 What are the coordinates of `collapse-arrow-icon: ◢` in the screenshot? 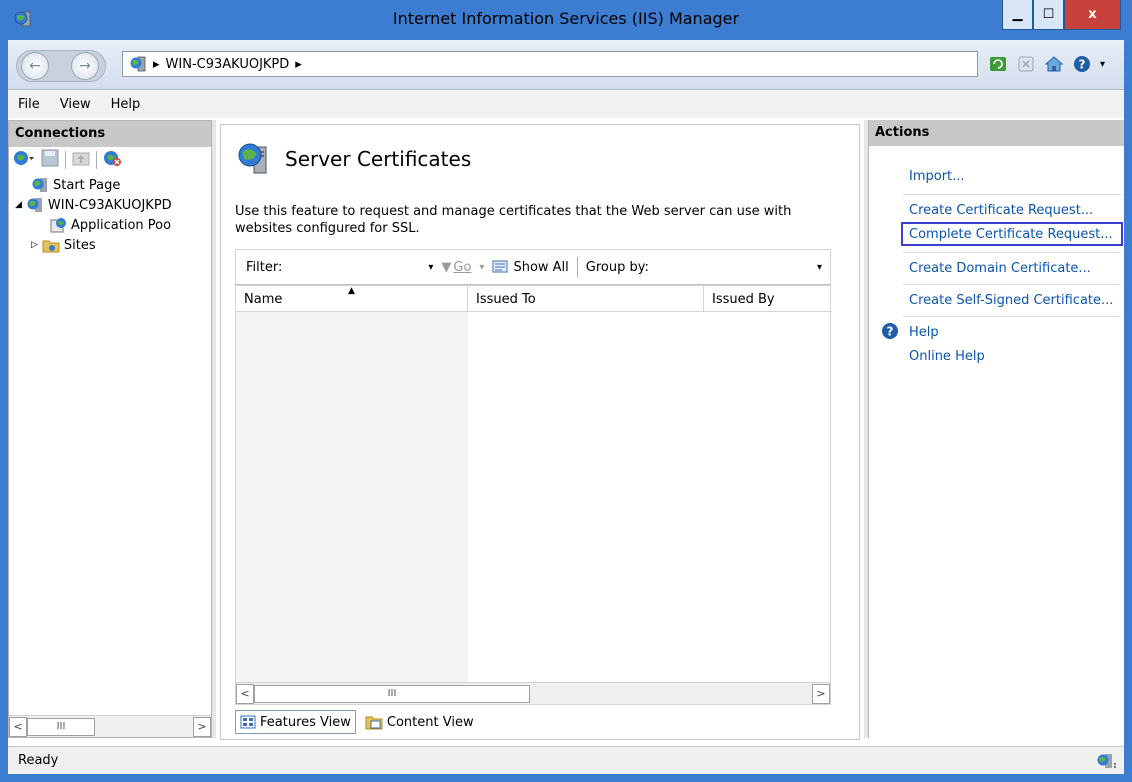 It's located at (18, 205).